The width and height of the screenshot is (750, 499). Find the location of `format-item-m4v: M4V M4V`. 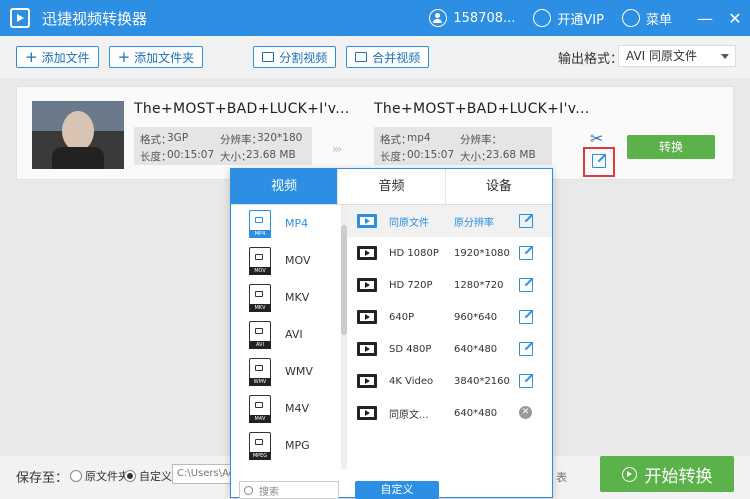

format-item-m4v: M4V M4V is located at coordinates (286, 408).